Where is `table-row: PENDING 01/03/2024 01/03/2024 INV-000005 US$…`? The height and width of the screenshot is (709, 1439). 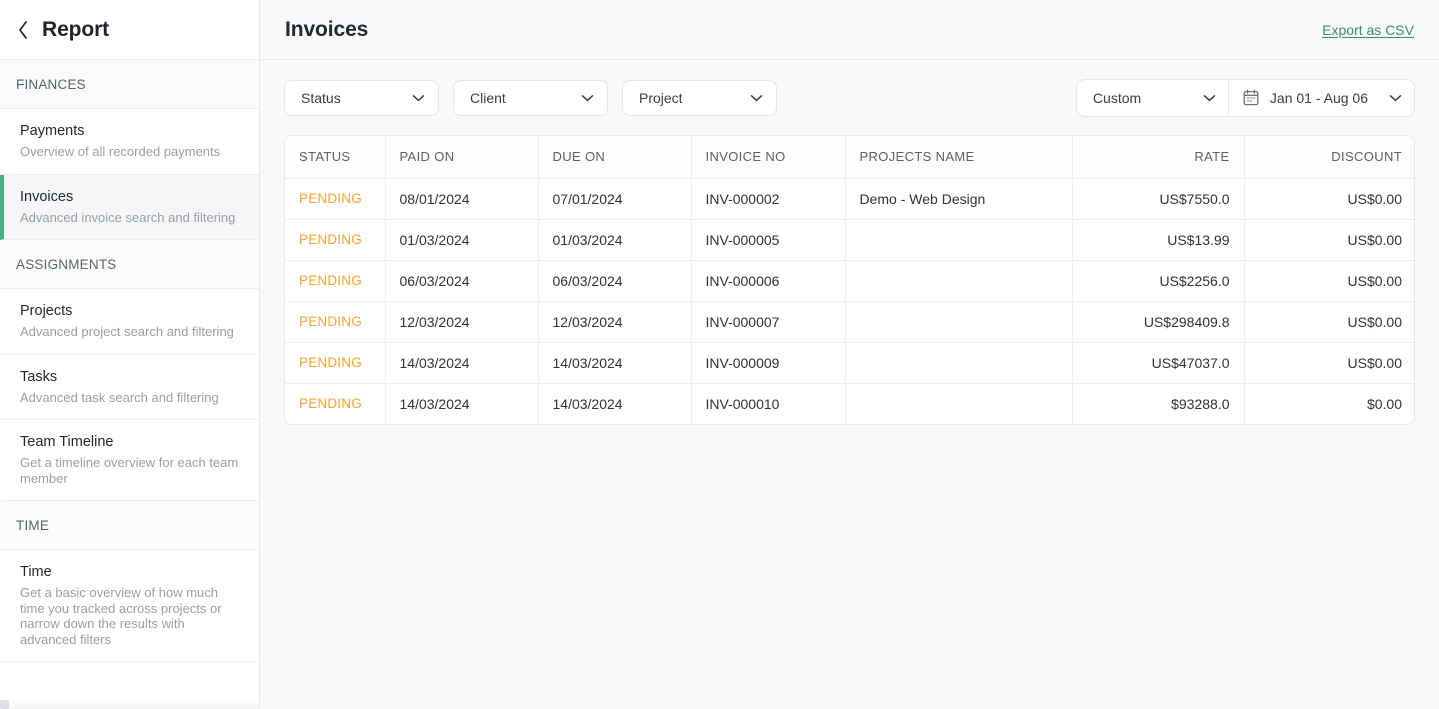
table-row: PENDING 01/03/2024 01/03/2024 INV-000005 US$… is located at coordinates (849, 240).